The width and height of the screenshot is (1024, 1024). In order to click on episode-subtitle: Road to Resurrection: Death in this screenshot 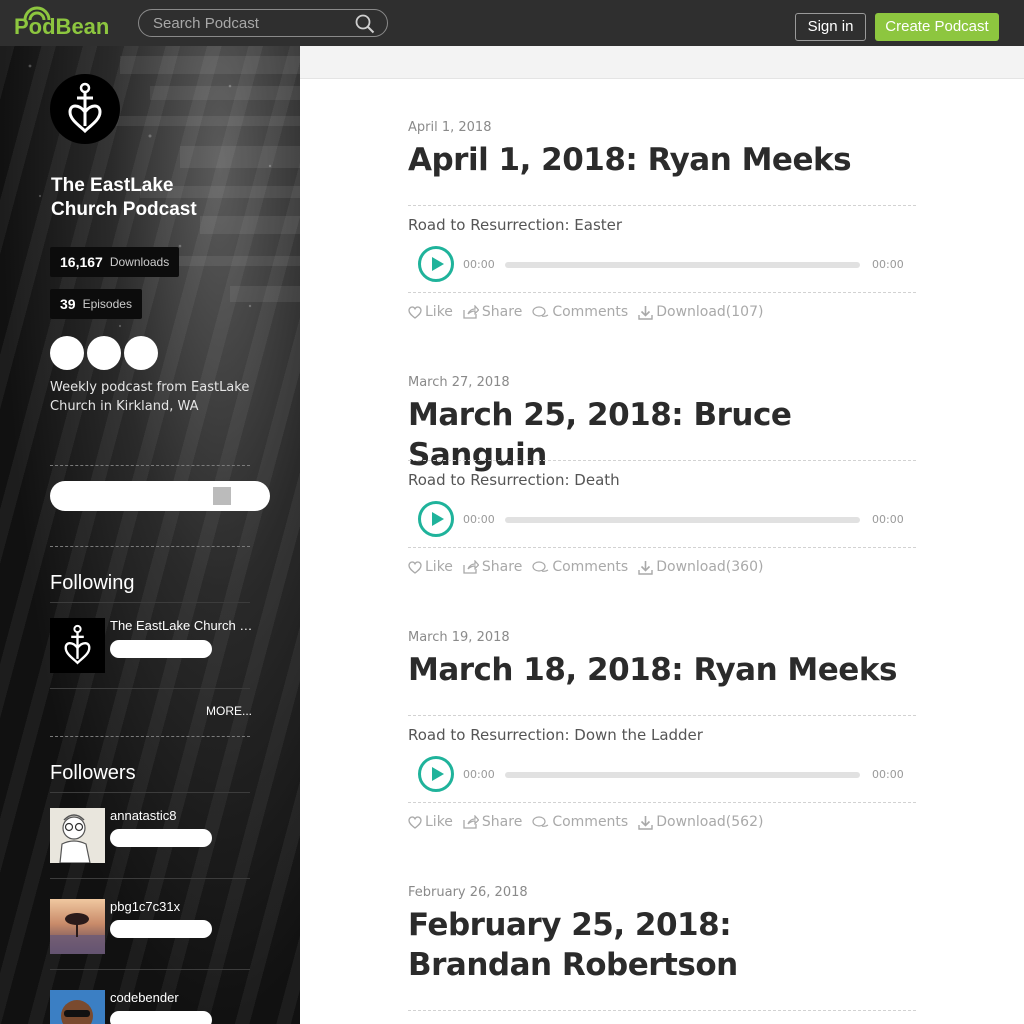, I will do `click(514, 480)`.